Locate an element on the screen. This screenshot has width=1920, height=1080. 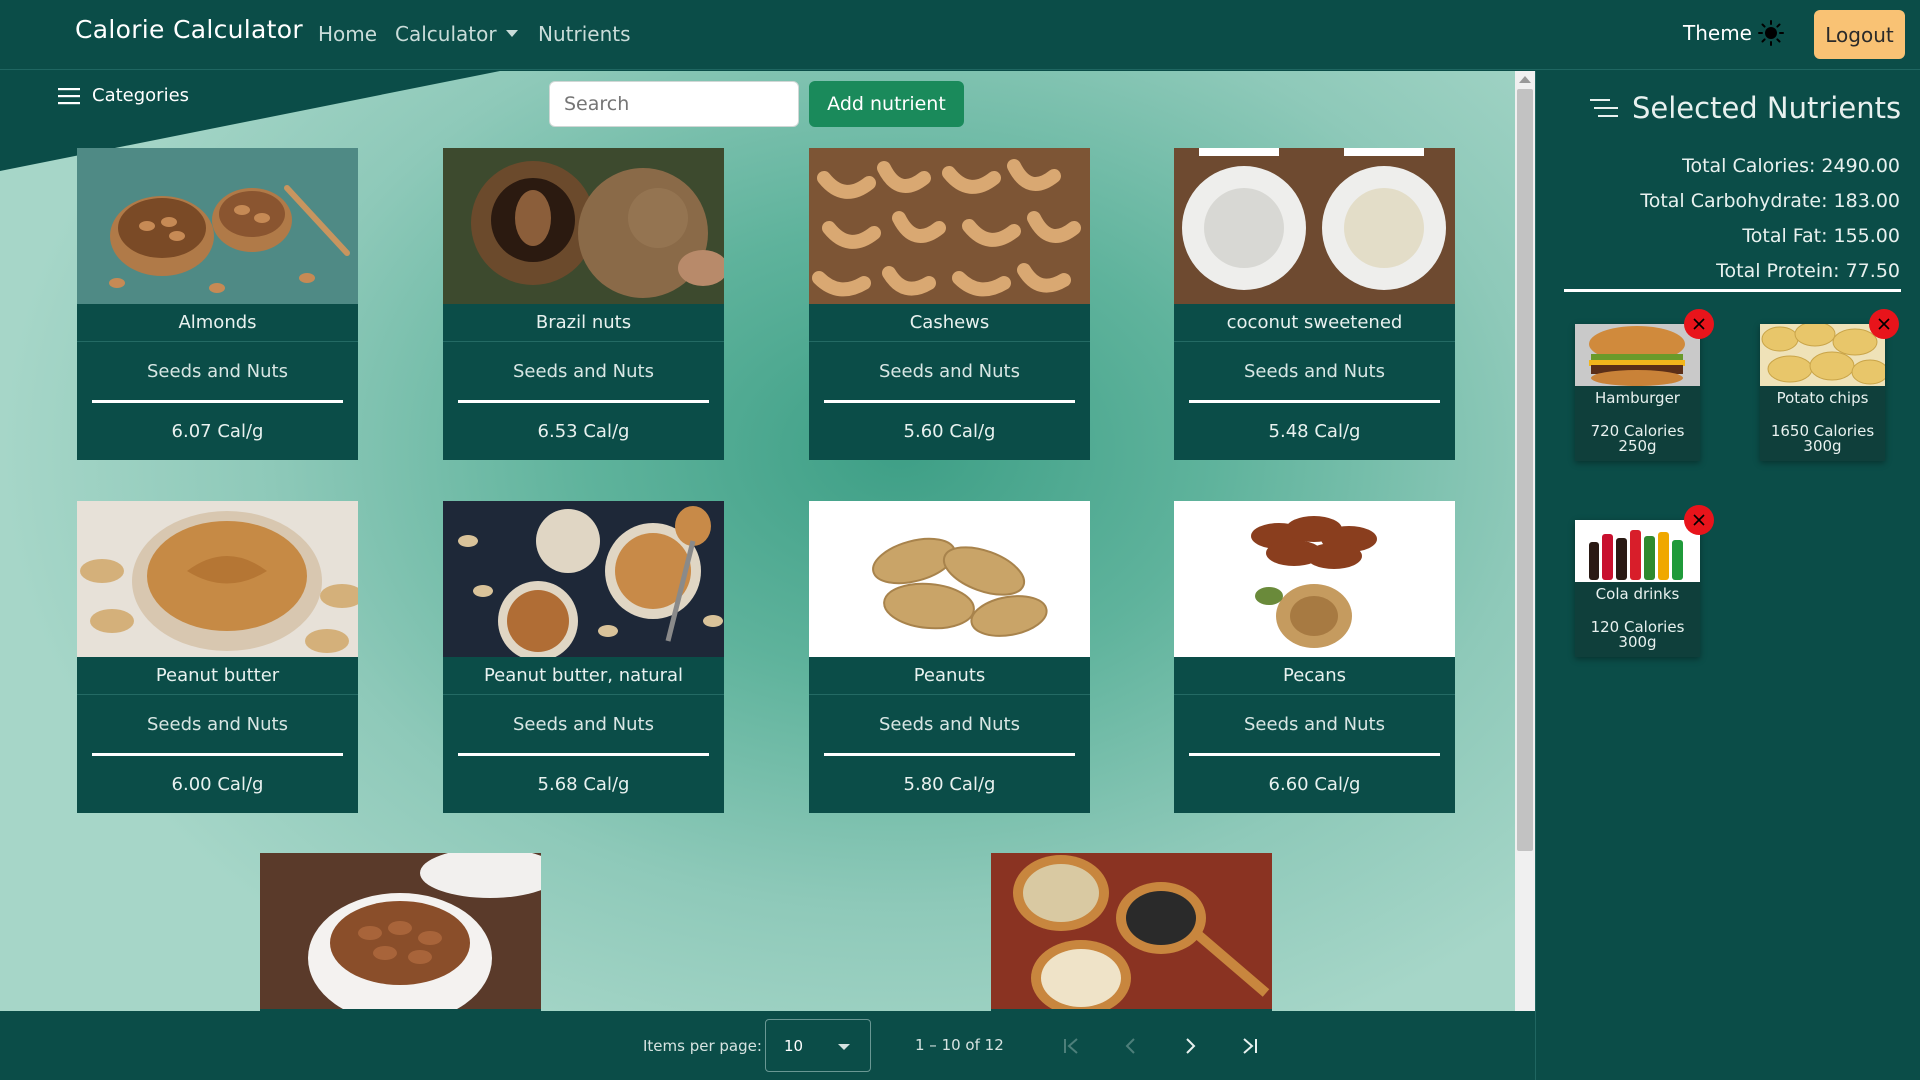
selected-item: Potato chips 1650 Calories 300g is located at coordinates (1822, 392).